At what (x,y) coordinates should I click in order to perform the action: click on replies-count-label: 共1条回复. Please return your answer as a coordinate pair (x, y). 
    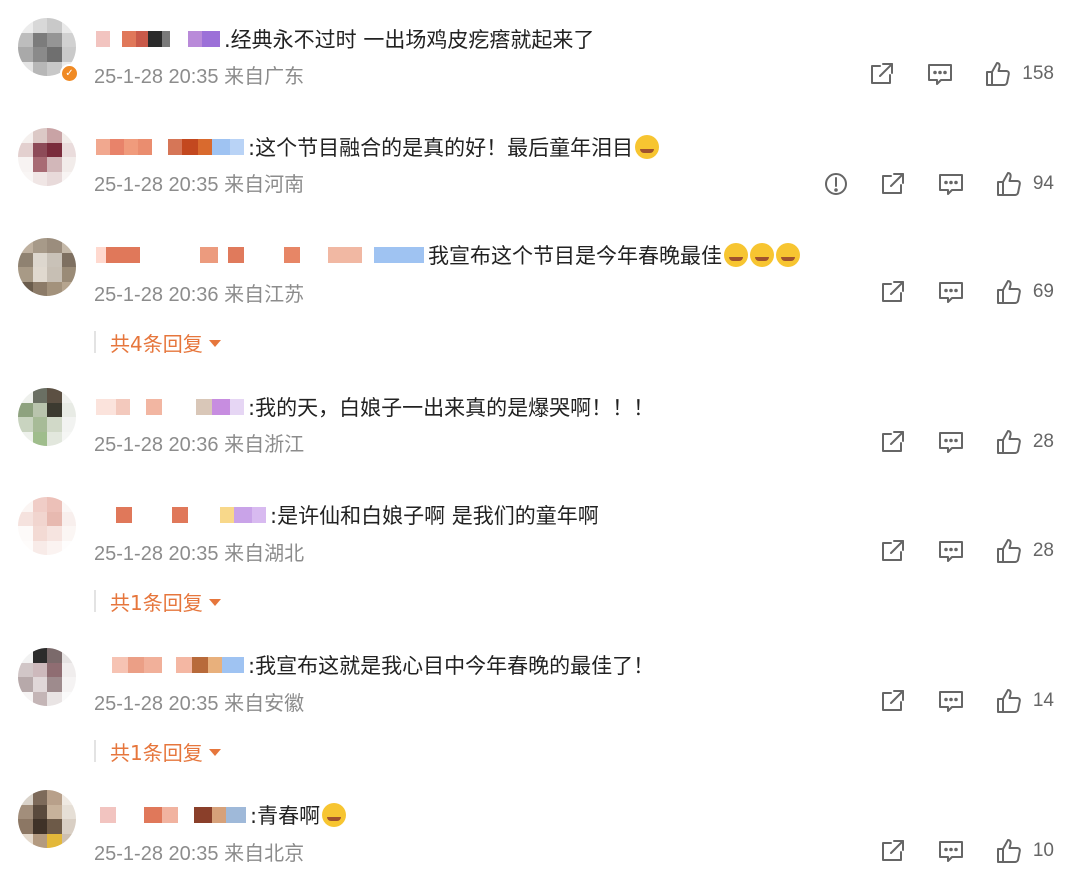
    Looking at the image, I should click on (156, 602).